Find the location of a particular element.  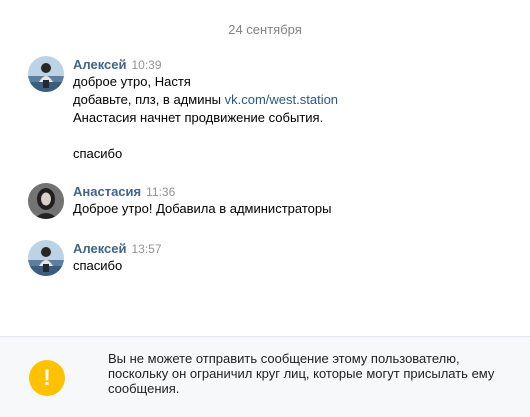

message-author: Анастасия is located at coordinates (107, 191).